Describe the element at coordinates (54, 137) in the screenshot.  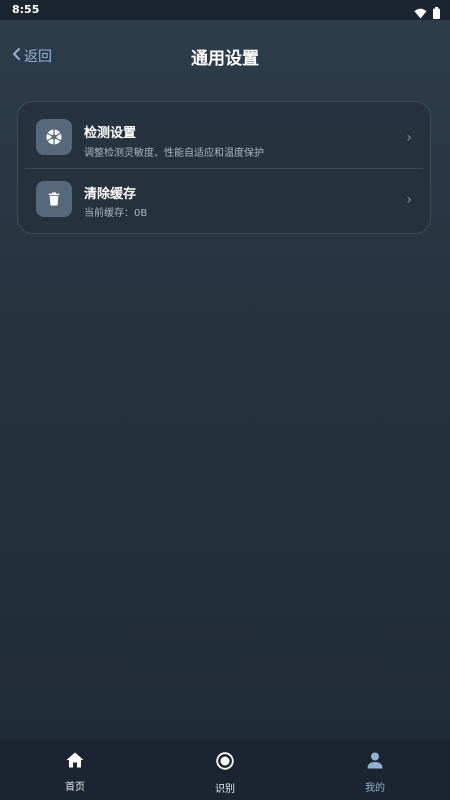
I see `aperture-icon` at that location.